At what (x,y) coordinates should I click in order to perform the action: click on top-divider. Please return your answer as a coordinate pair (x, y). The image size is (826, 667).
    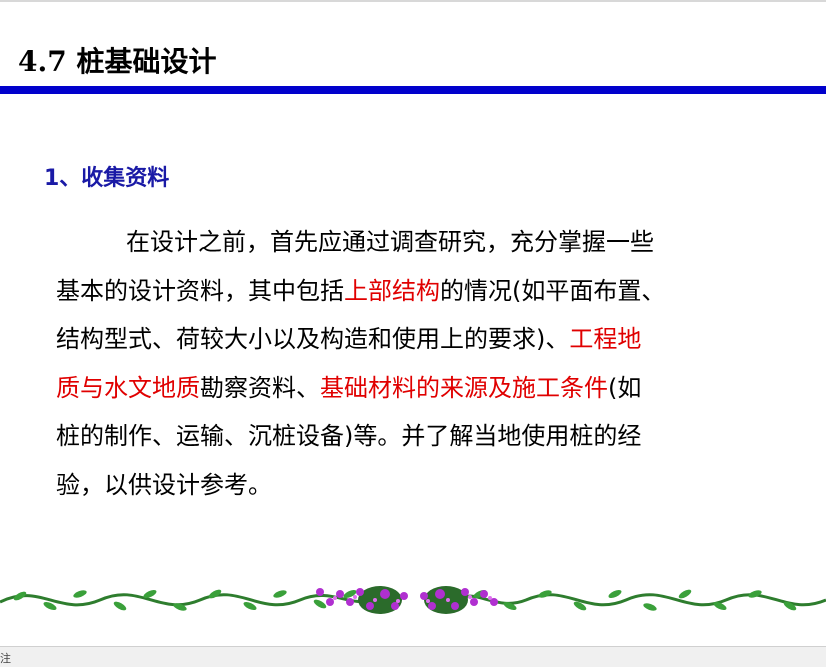
    Looking at the image, I should click on (413, 1).